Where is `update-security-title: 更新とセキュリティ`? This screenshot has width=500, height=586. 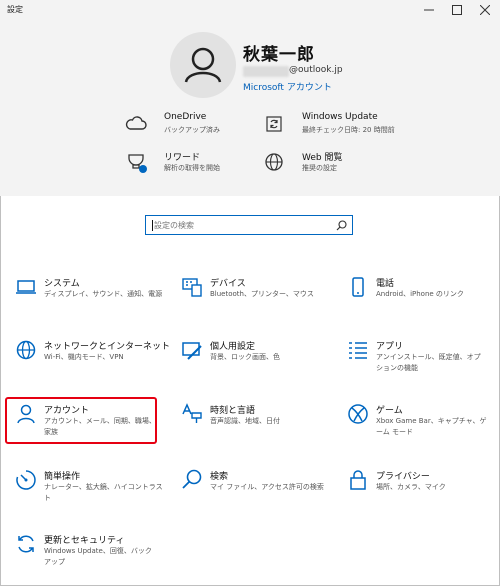 update-security-title: 更新とセキュリティ is located at coordinates (84, 541).